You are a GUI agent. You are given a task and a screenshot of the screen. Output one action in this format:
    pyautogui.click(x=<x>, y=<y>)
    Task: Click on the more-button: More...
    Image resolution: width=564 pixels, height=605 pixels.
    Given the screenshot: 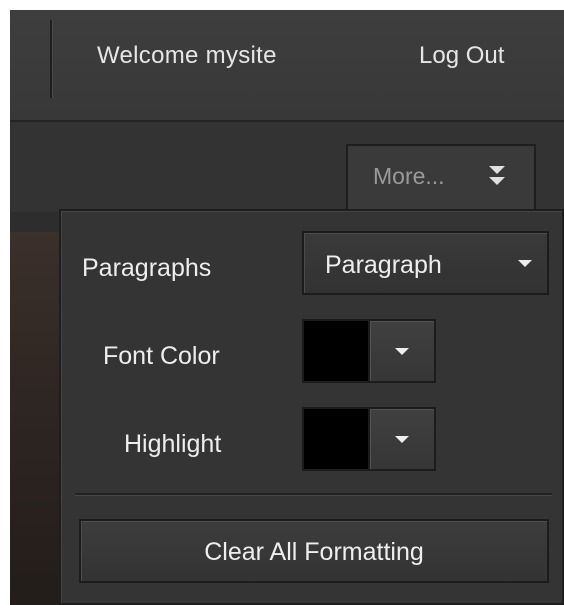 What is the action you would take?
    pyautogui.click(x=441, y=178)
    